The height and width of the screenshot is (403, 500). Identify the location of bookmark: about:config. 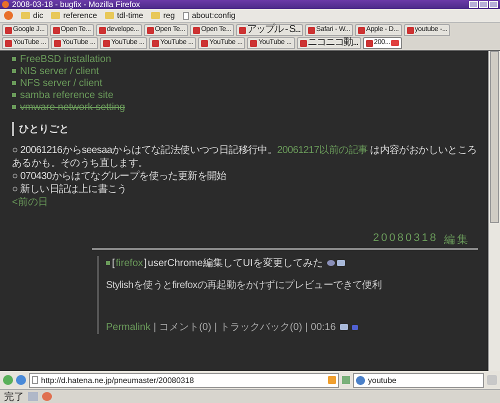
(209, 15).